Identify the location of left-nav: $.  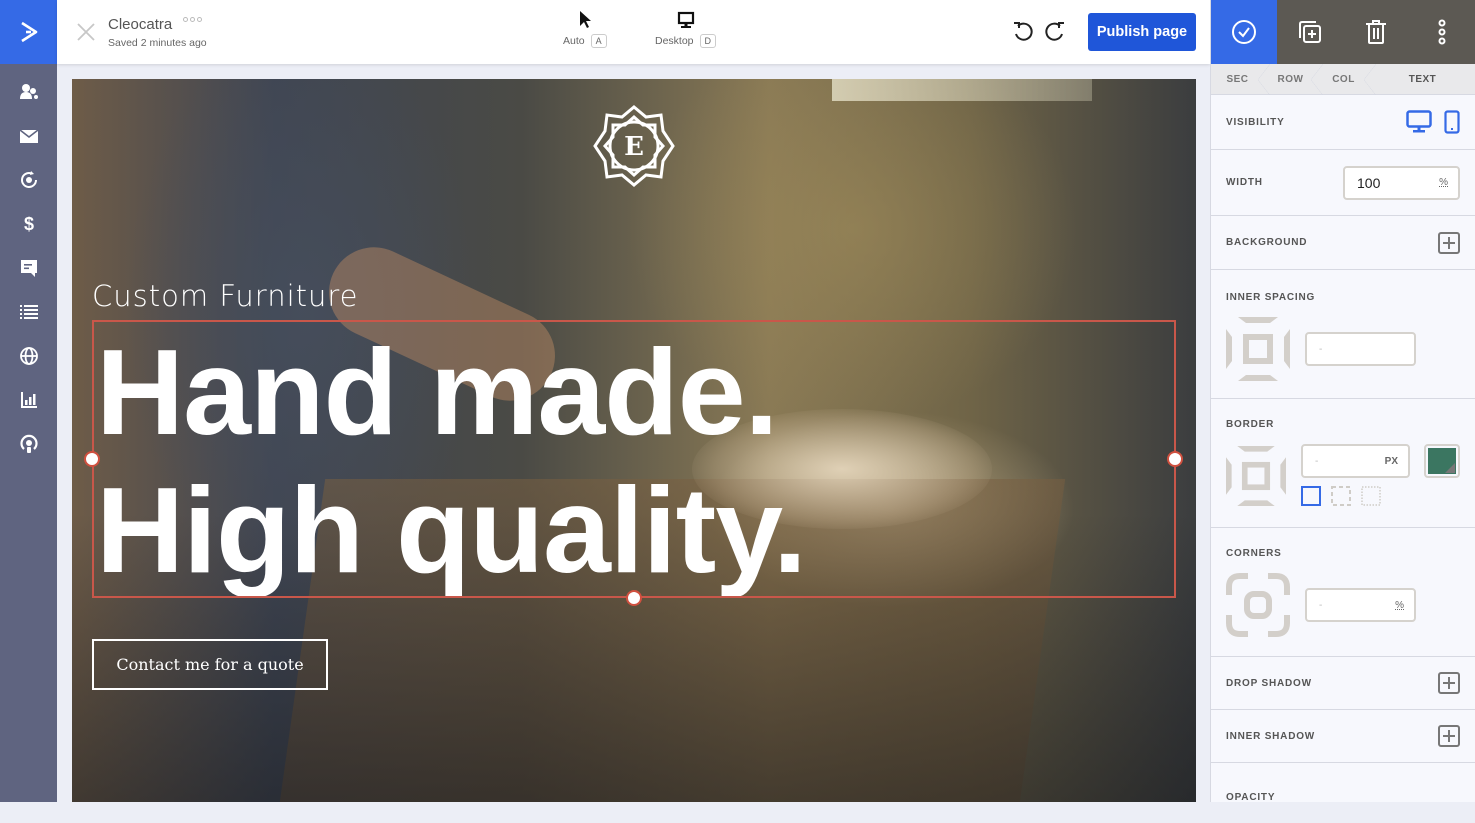
(28, 401).